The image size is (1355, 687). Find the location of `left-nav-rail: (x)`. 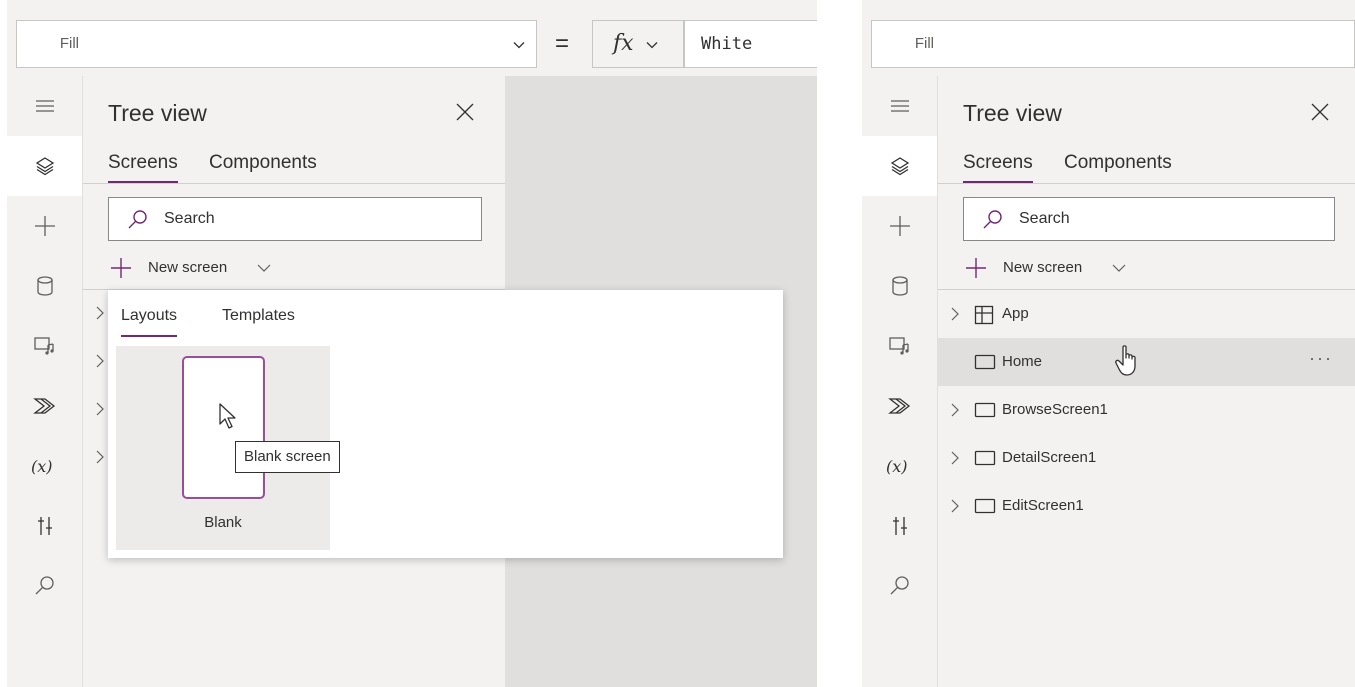

left-nav-rail: (x) is located at coordinates (45, 381).